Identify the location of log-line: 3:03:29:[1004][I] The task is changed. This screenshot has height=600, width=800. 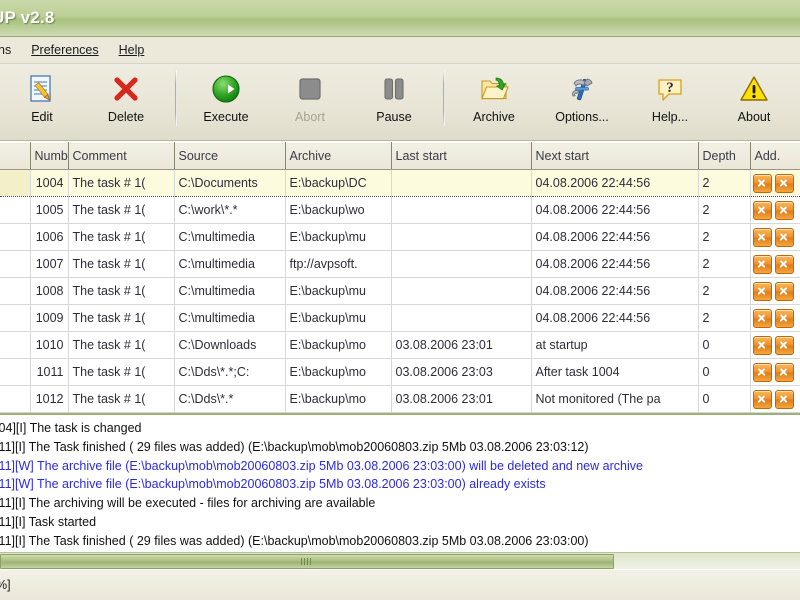
(71, 428).